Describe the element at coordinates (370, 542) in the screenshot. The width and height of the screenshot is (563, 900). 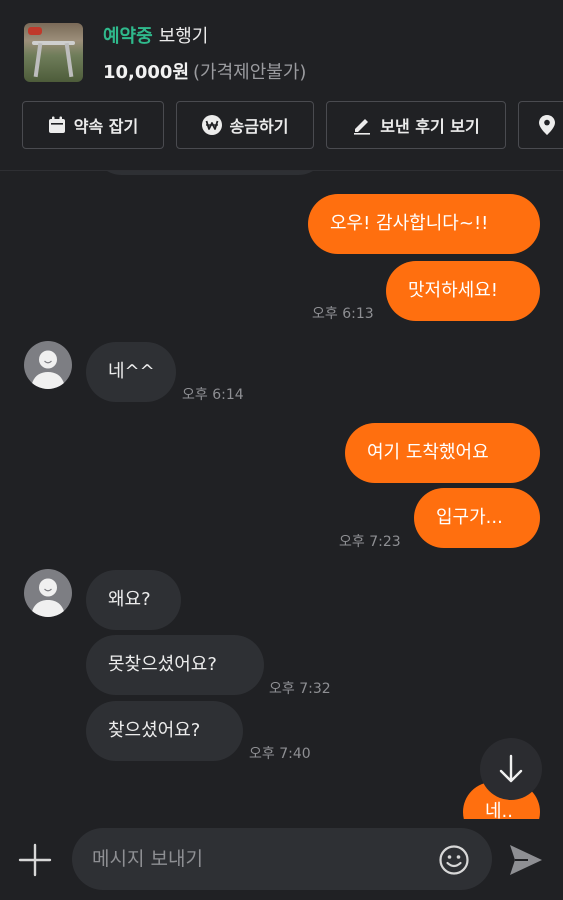
I see `message-time: 오후 7:23` at that location.